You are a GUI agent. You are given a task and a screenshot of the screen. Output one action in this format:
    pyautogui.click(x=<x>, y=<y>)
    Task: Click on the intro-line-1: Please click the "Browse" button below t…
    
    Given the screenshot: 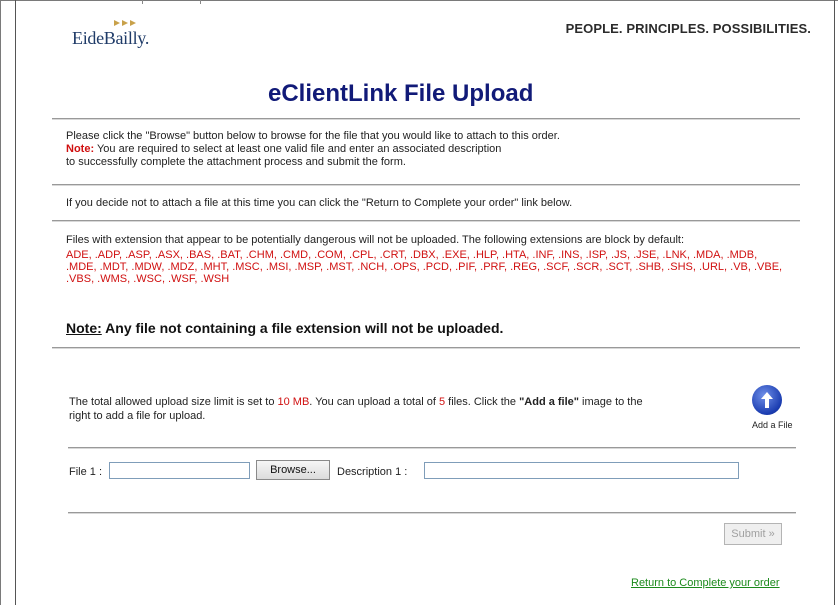 What is the action you would take?
    pyautogui.click(x=313, y=136)
    